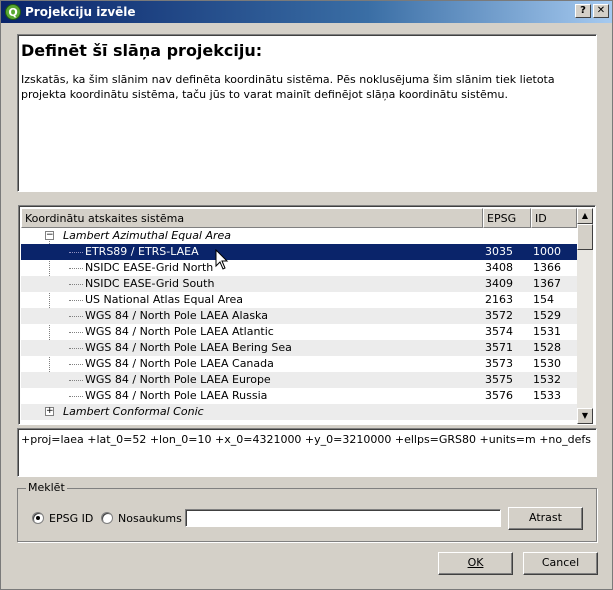  I want to click on crs-epsg: 3035, so click(499, 251).